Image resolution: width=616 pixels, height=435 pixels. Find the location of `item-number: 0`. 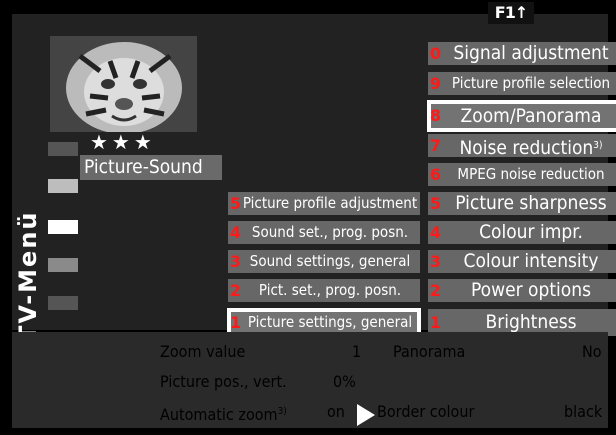

item-number: 0 is located at coordinates (436, 53).